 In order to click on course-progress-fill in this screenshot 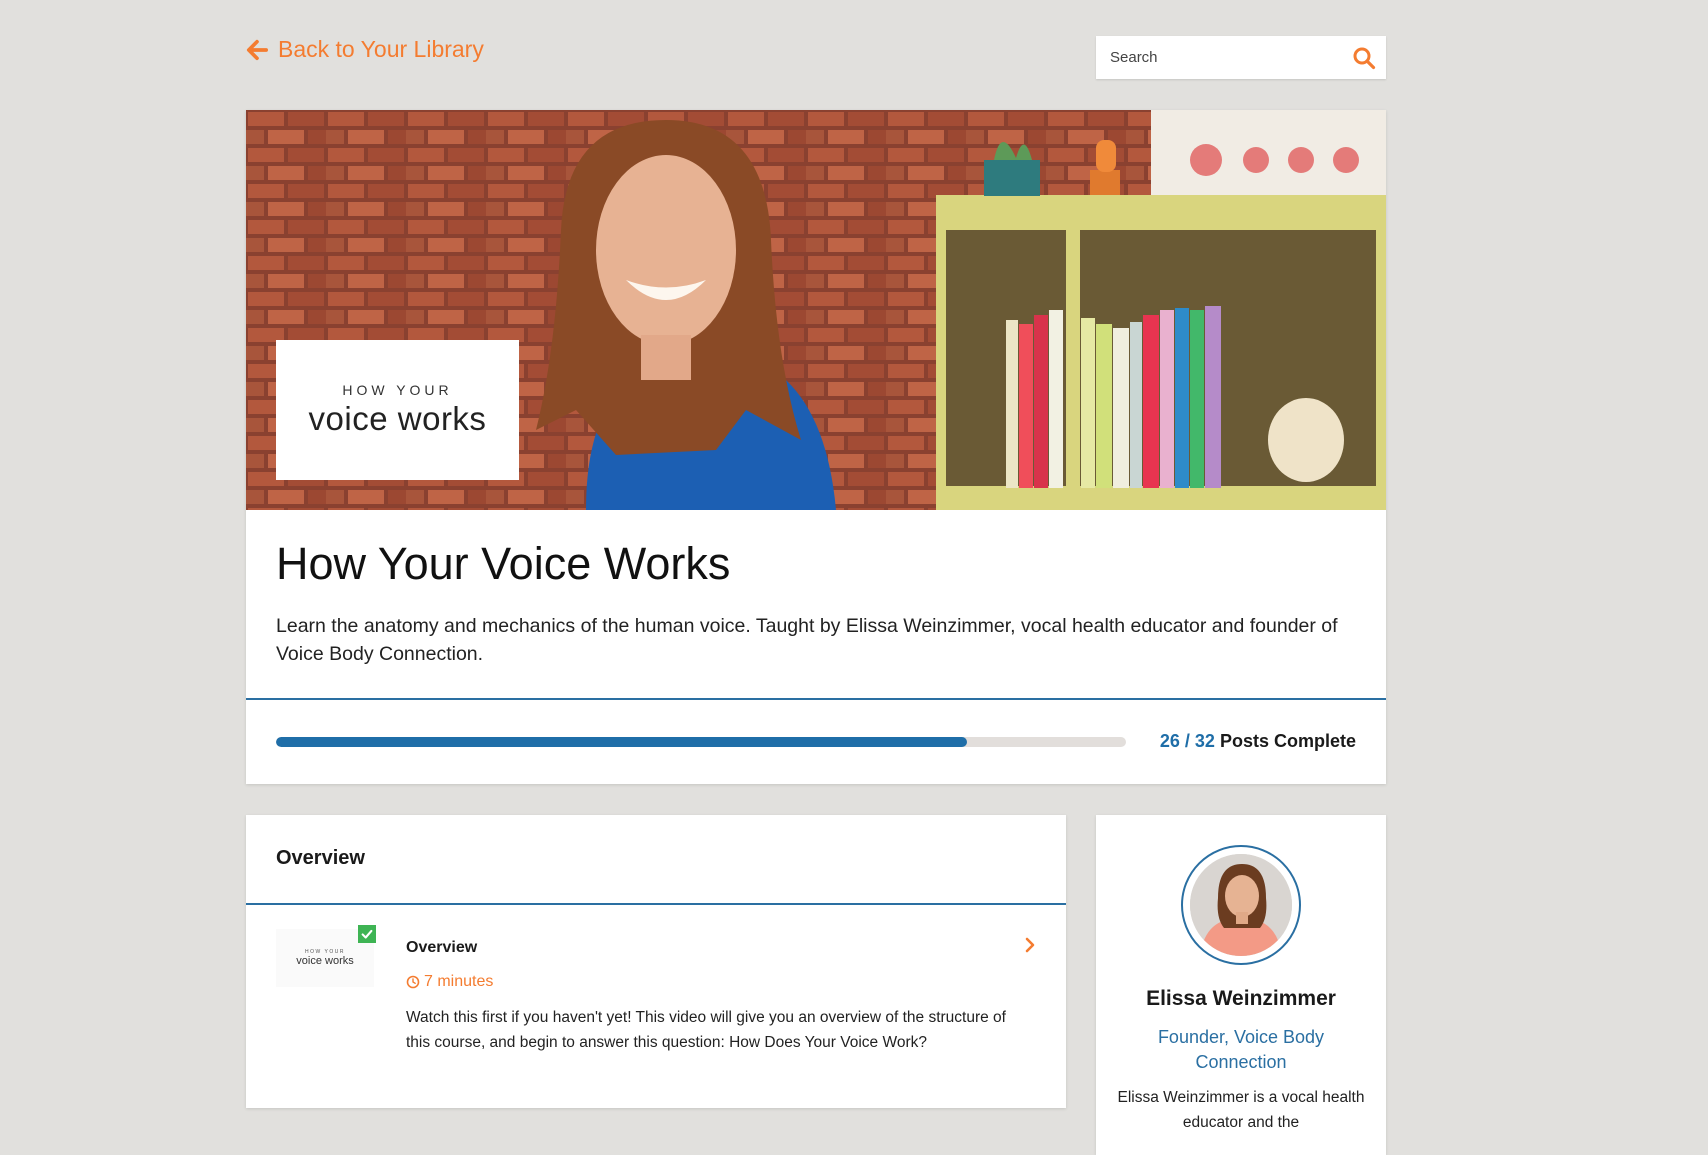, I will do `click(621, 742)`.